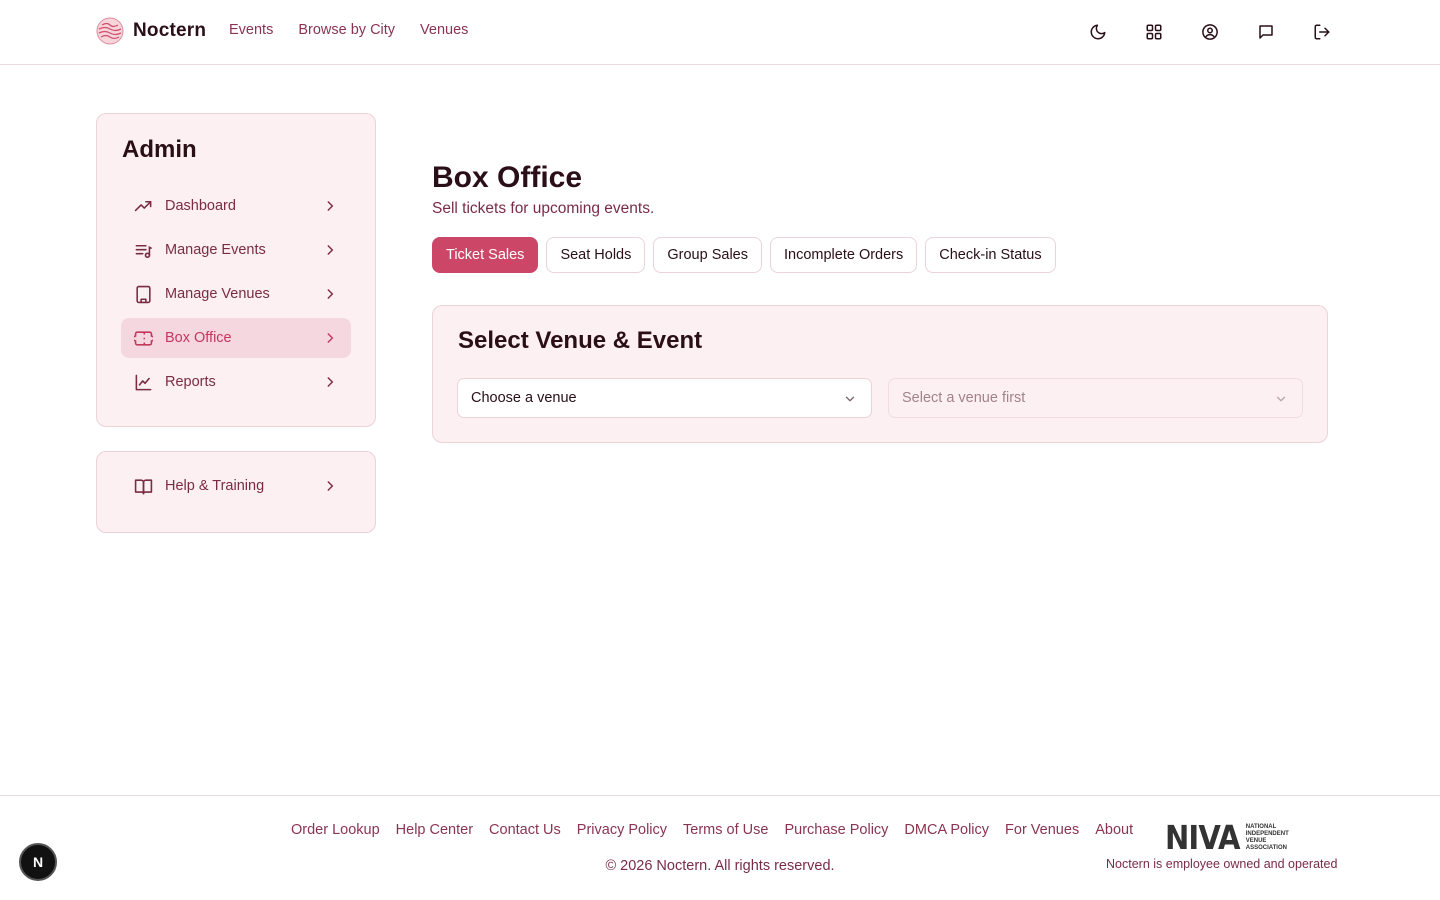 The width and height of the screenshot is (1440, 900). I want to click on logout-icon, so click(1322, 32).